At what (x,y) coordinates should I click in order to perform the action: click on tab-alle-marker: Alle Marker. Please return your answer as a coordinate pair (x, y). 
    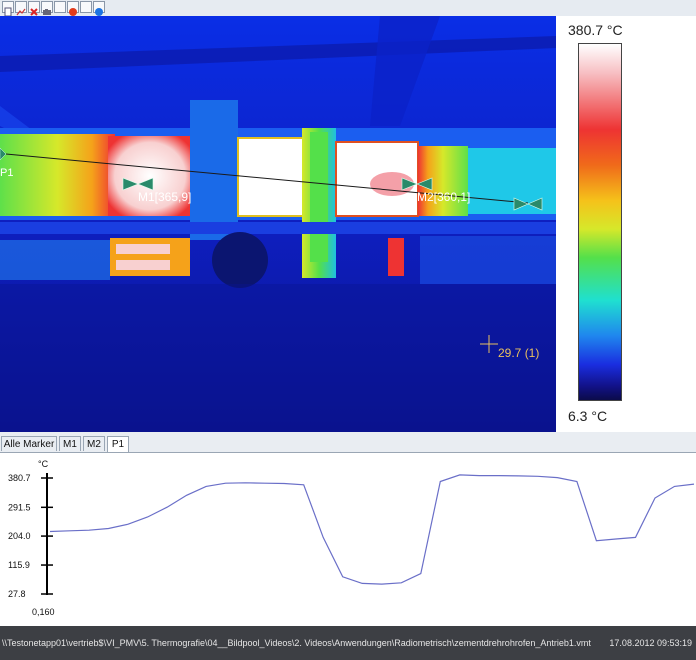
    Looking at the image, I should click on (29, 443).